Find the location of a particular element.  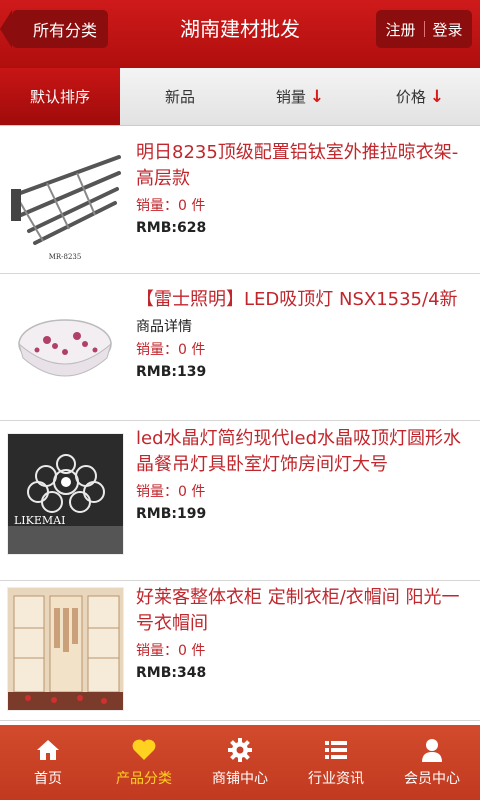

sort-tab-default: 默认排序 is located at coordinates (60, 96).